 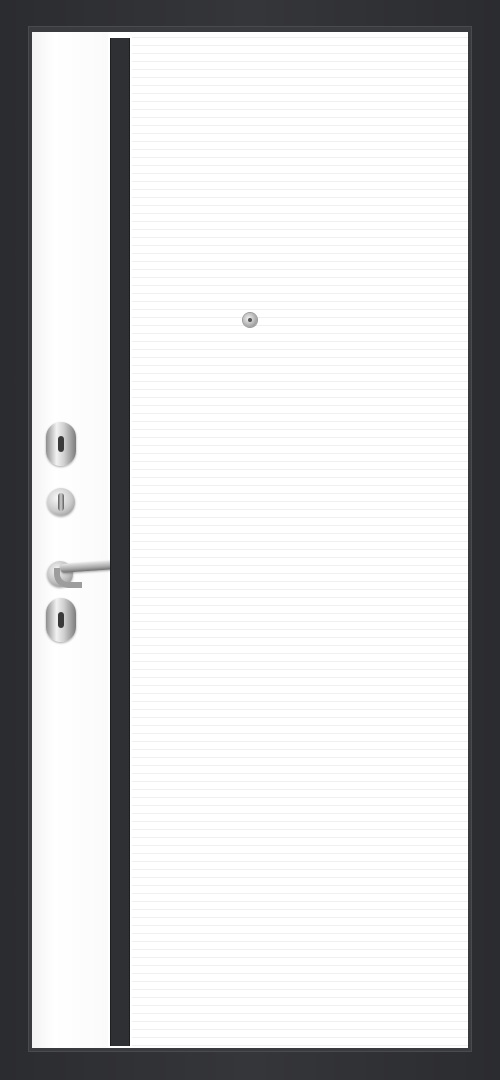 I want to click on thumb-turn-icon, so click(x=61, y=502).